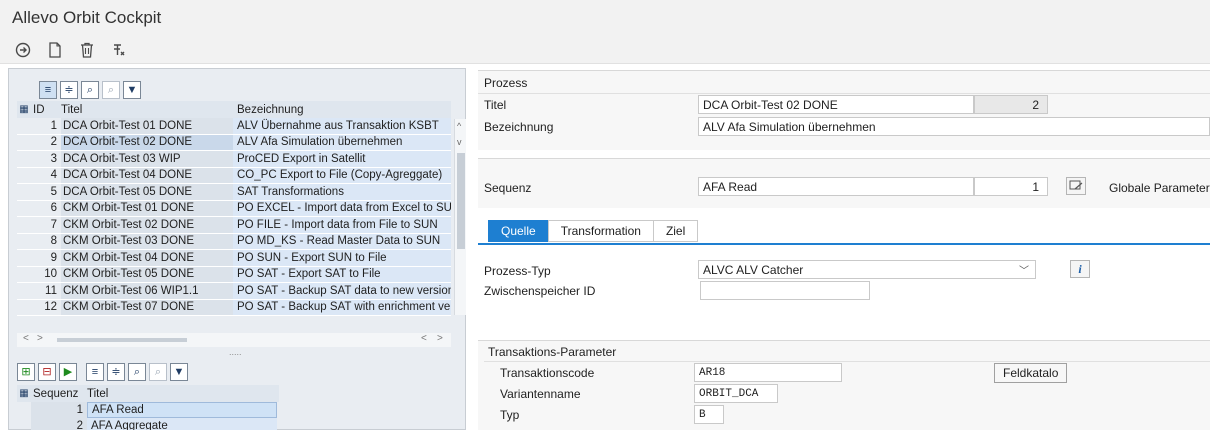 Image resolution: width=1210 pixels, height=430 pixels. Describe the element at coordinates (148, 424) in the screenshot. I see `sequence-row: 2 AFA Aggregate` at that location.